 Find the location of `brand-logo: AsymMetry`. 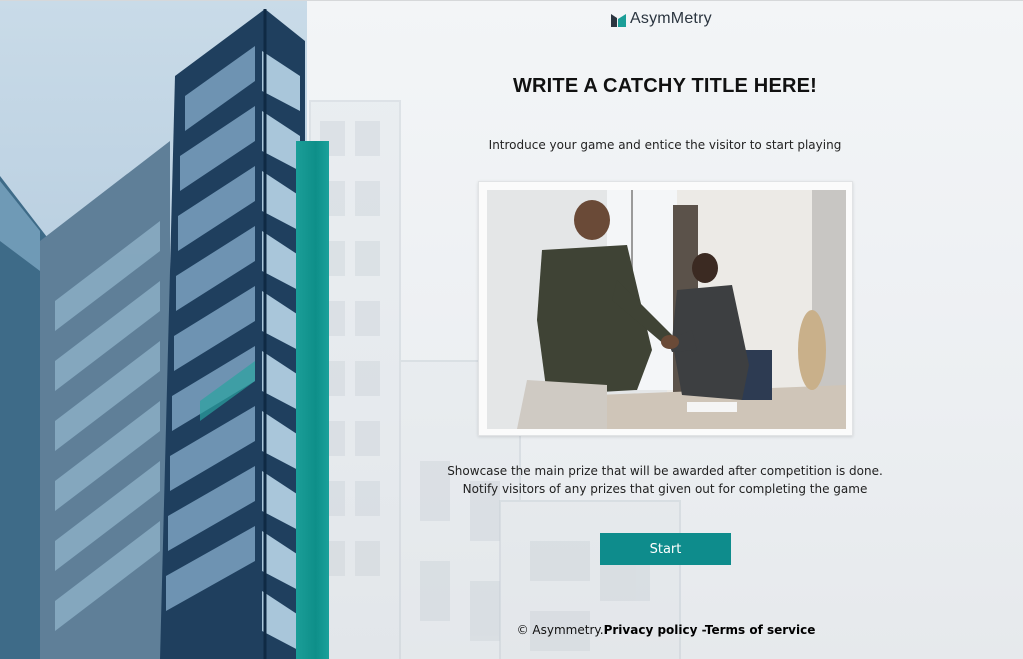

brand-logo: AsymMetry is located at coordinates (661, 19).